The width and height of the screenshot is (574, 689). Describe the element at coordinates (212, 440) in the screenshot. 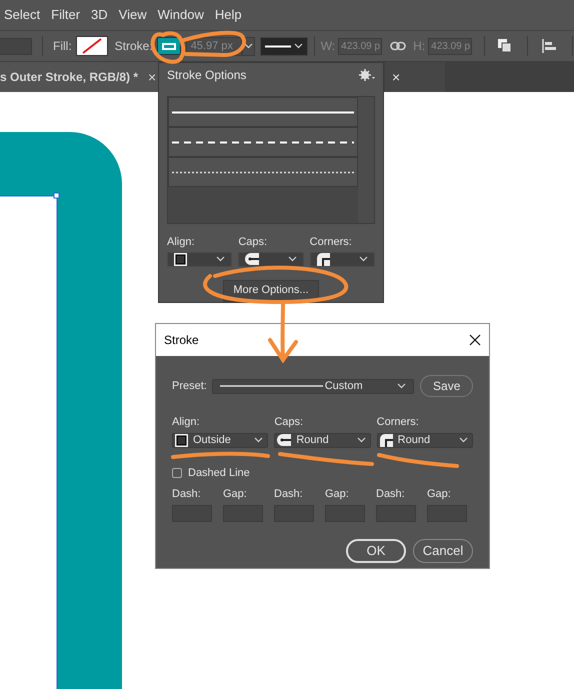

I see `dropdown-value: Outside` at that location.